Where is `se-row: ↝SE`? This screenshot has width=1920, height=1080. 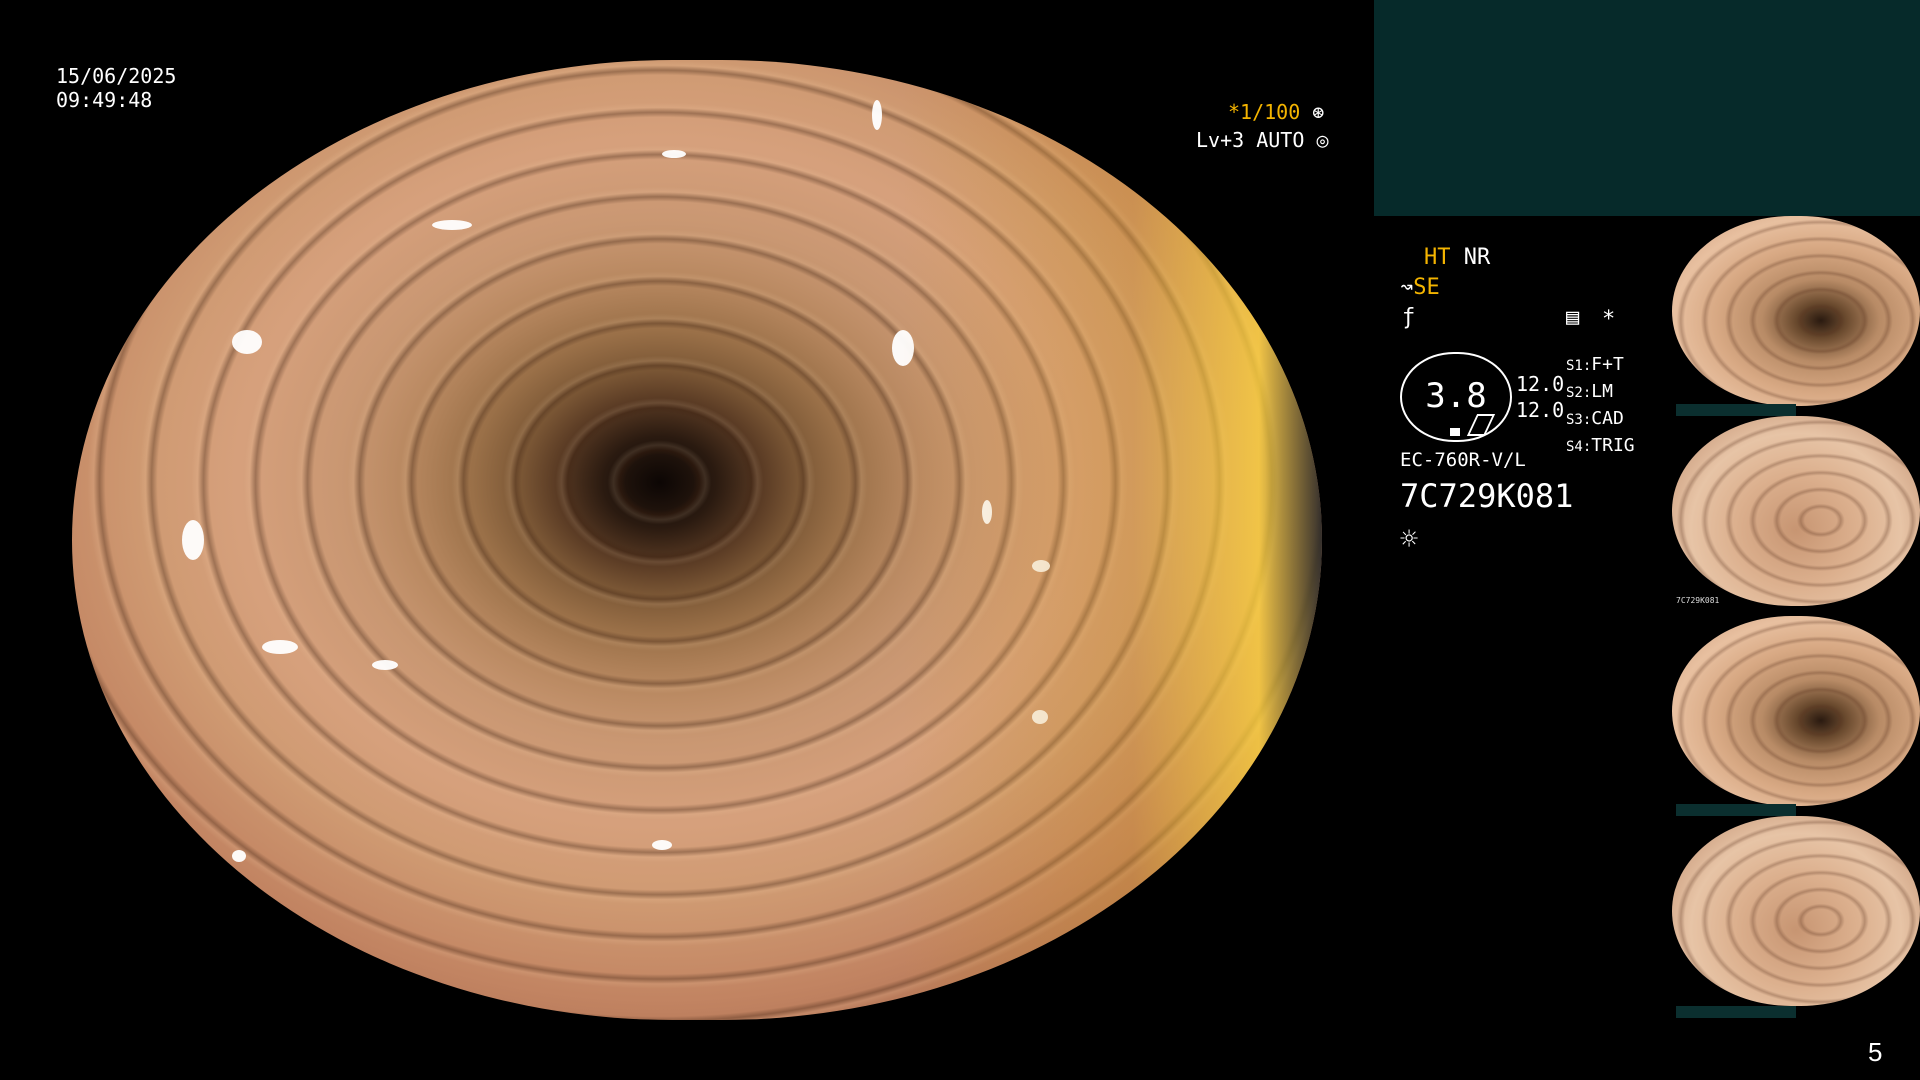 se-row: ↝SE is located at coordinates (1420, 288).